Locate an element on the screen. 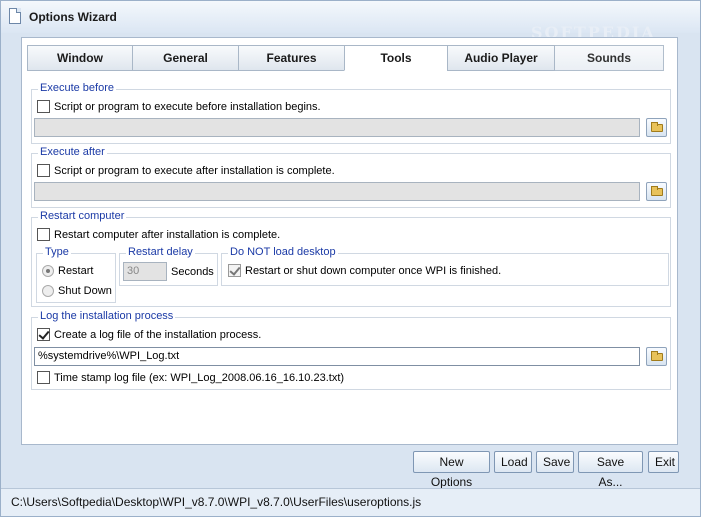 Image resolution: width=701 pixels, height=517 pixels. execute-after-legend: Execute after is located at coordinates (72, 152).